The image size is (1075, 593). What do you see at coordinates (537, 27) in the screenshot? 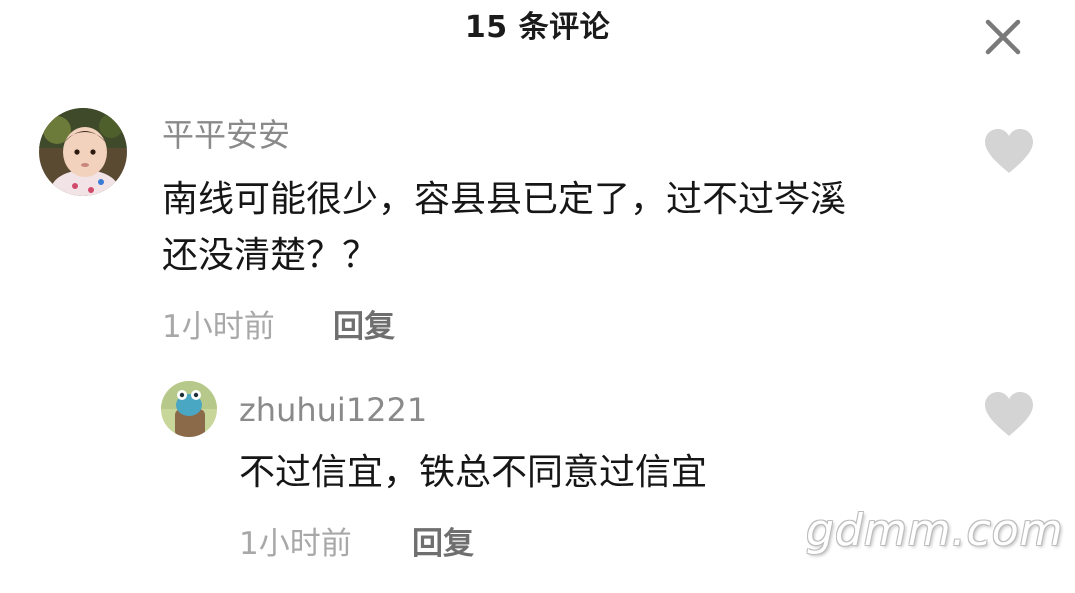
I see `comments-count-title: 15 条评论` at bounding box center [537, 27].